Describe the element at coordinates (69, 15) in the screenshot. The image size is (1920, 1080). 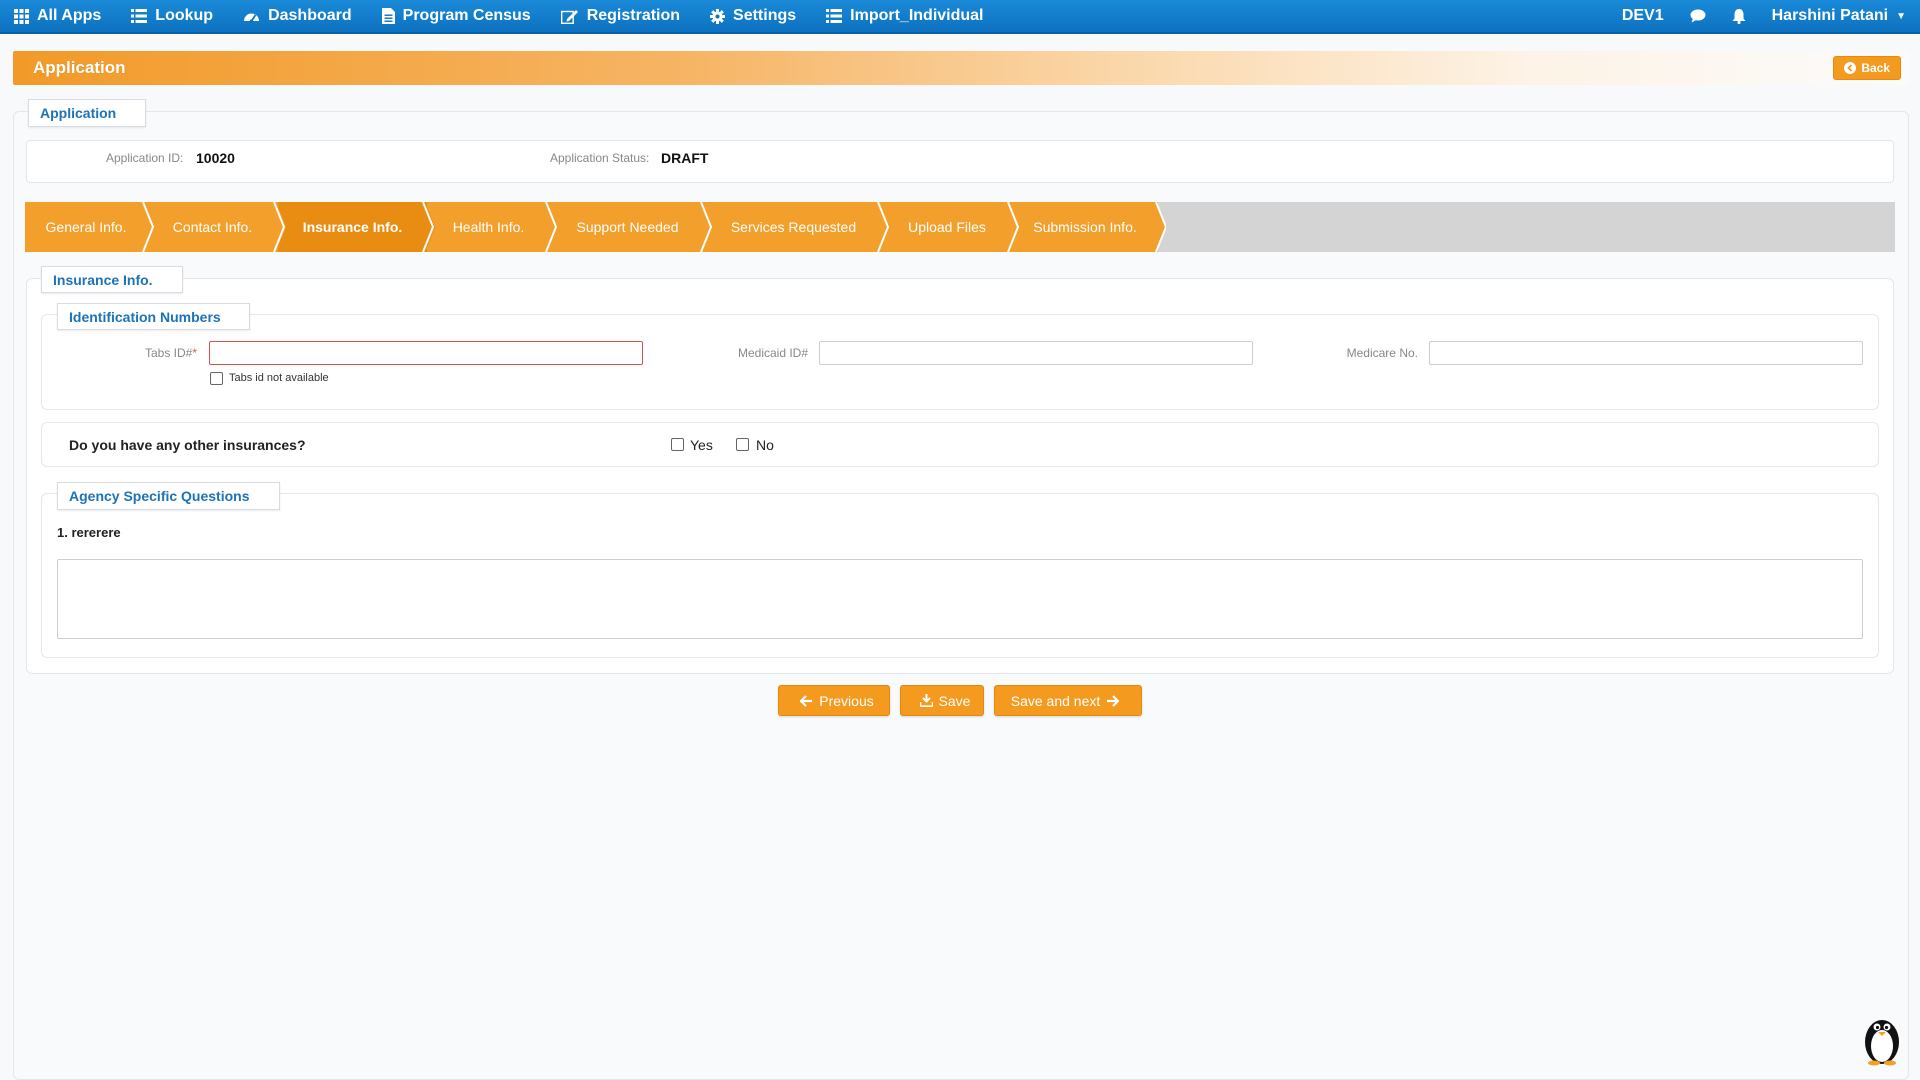
I see `nav-all-apps-label: All Apps` at that location.